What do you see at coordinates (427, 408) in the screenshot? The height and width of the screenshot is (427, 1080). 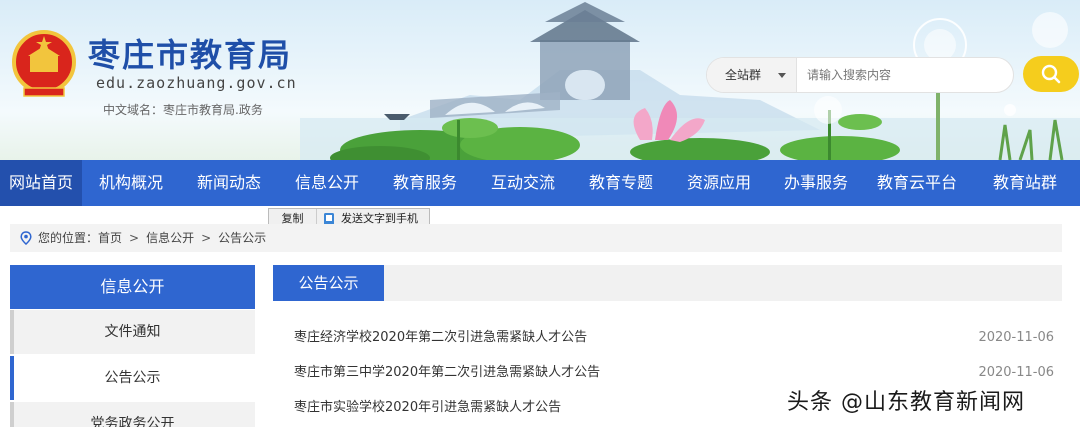 I see `list-item-title: 枣庄市实验学校2020年引进急需紧缺人才公告` at bounding box center [427, 408].